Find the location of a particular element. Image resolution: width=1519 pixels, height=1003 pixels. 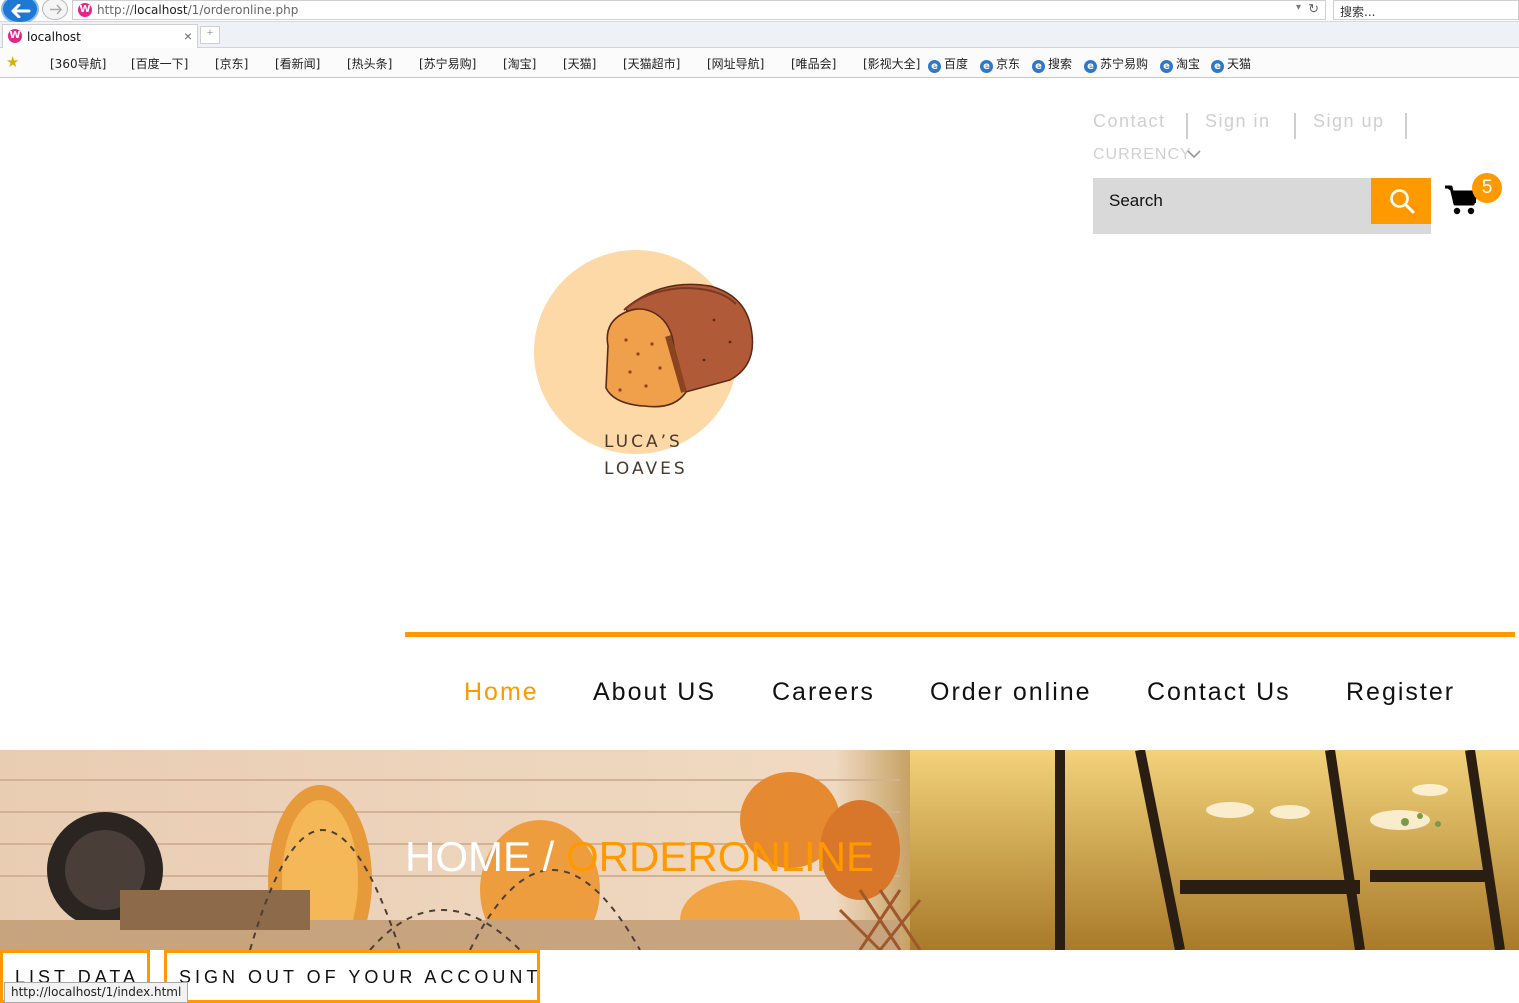

star-icon: ★ is located at coordinates (12, 62).